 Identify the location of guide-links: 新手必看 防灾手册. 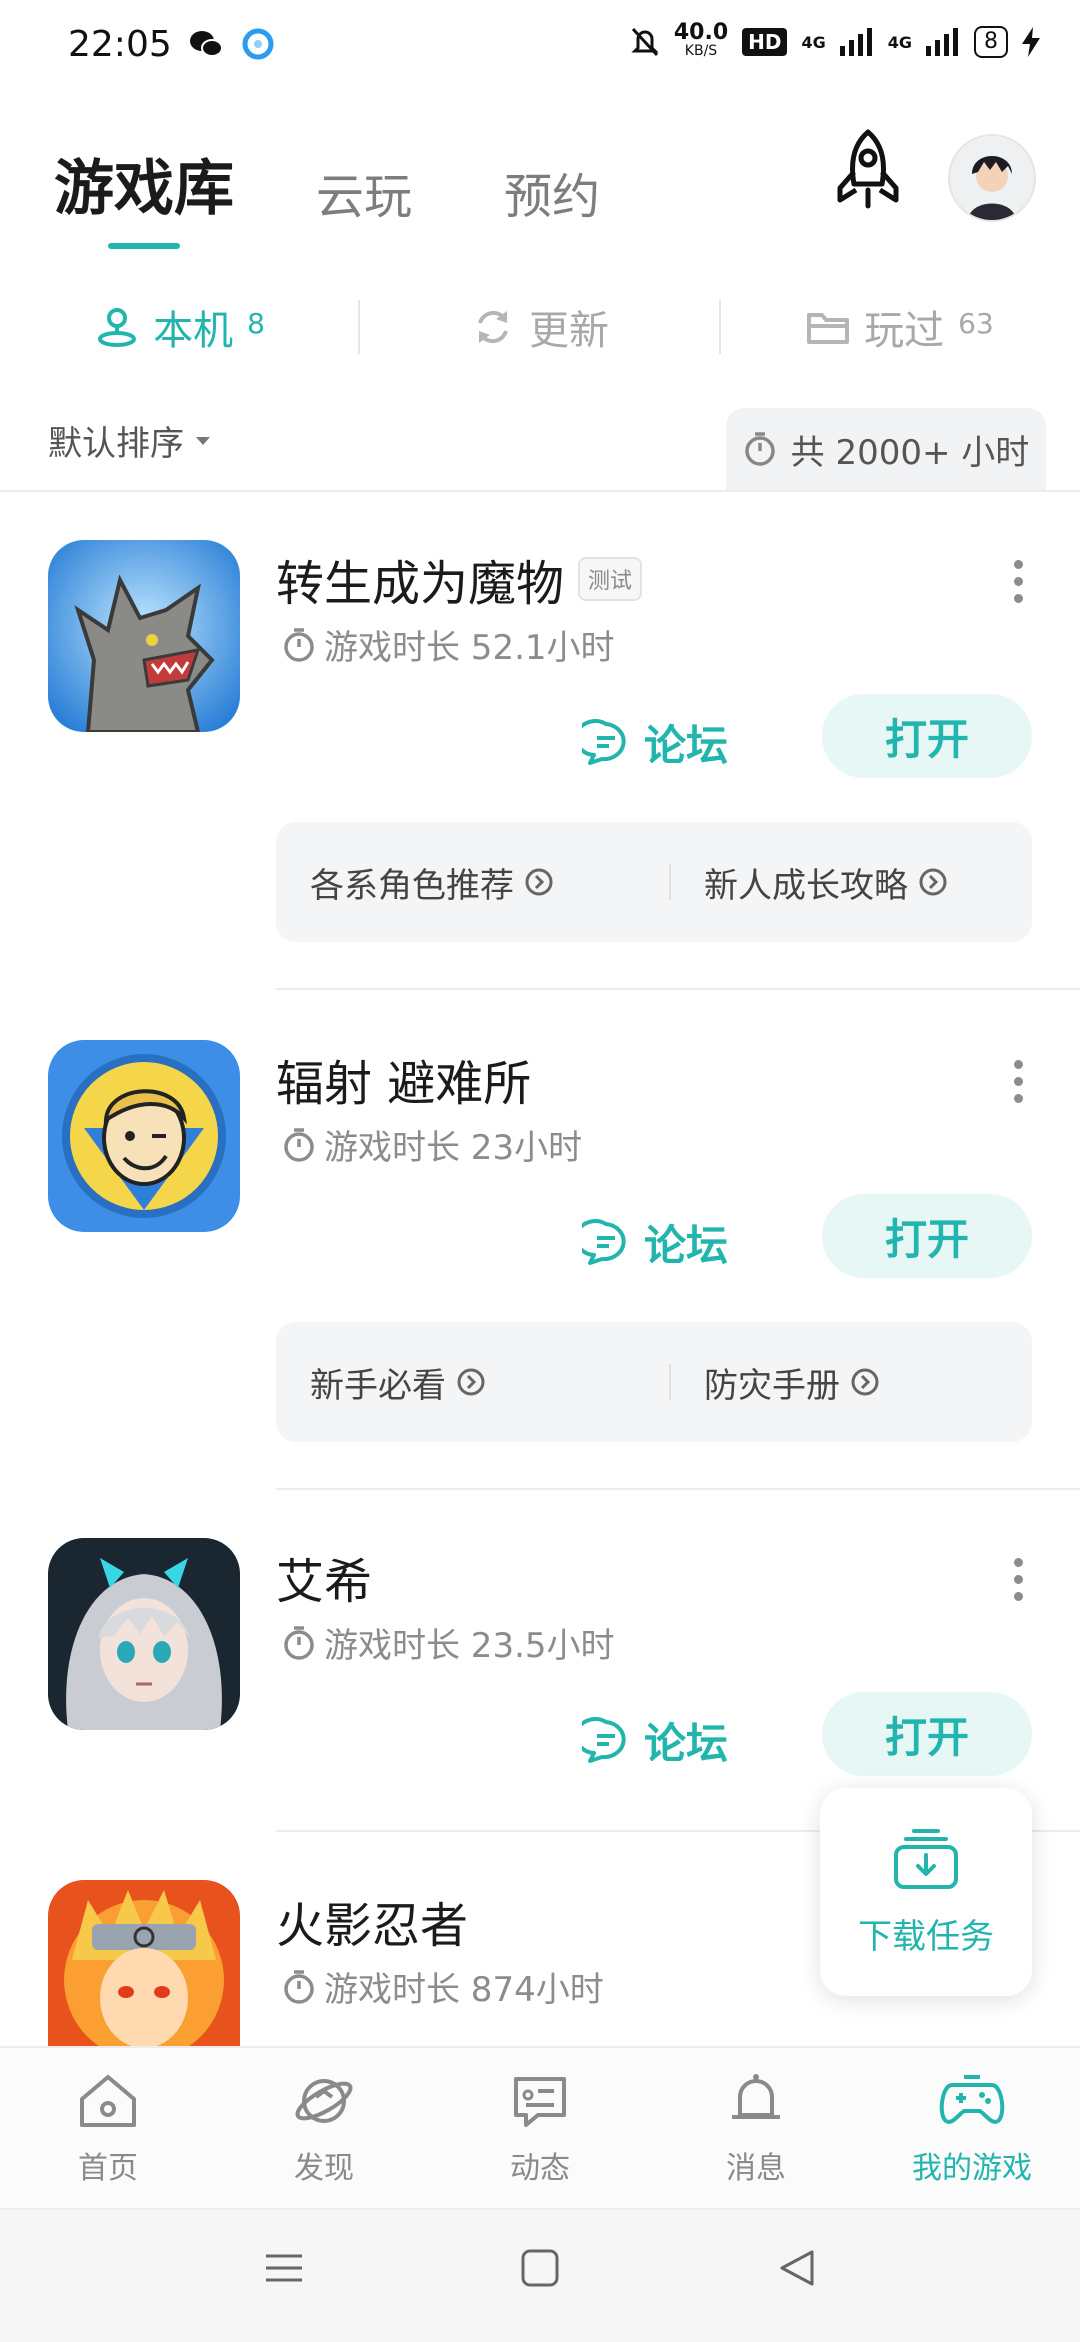
(654, 1382).